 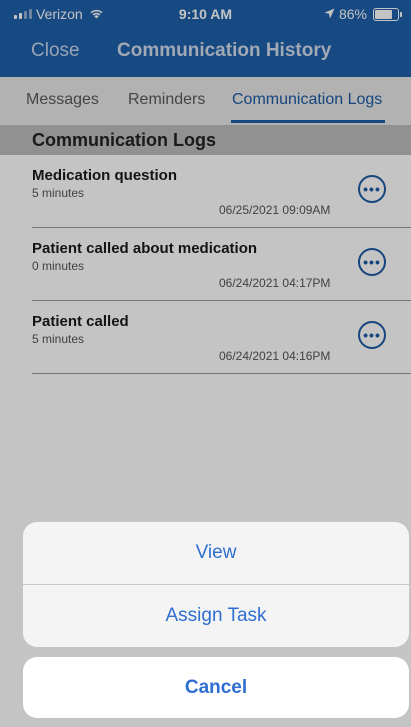 I want to click on cancel-button: Cancel, so click(x=216, y=687).